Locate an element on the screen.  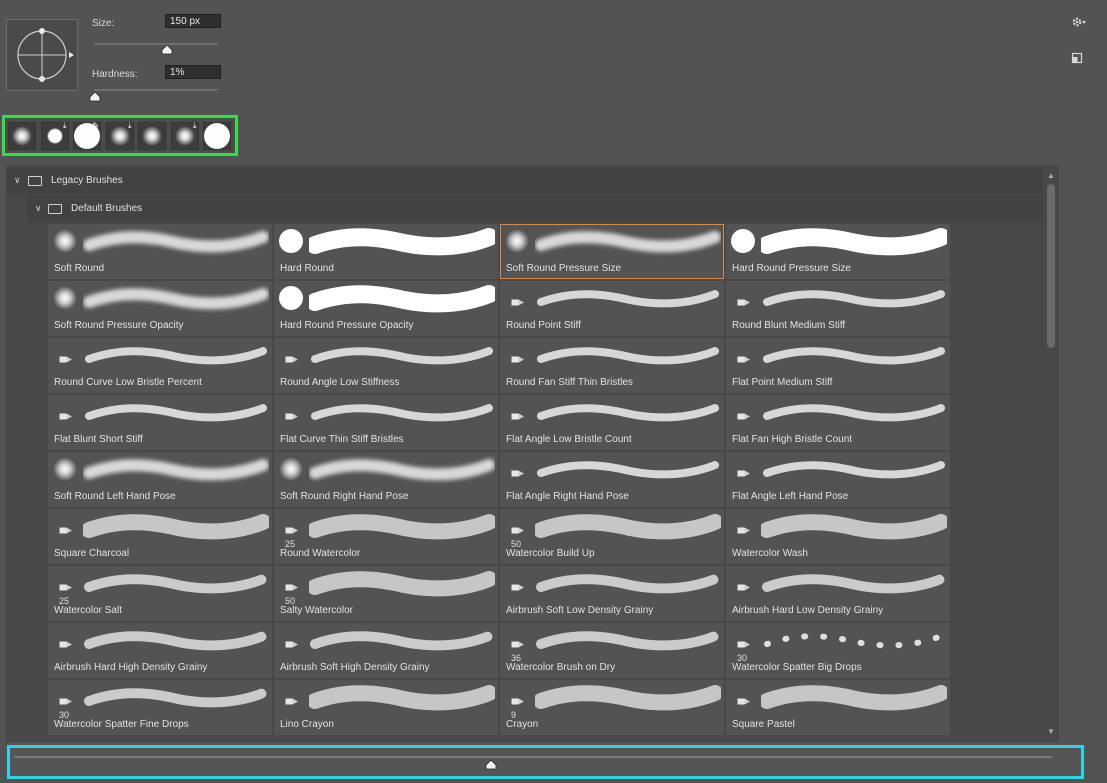
brush-preset: Hard Round Pressure Opacity is located at coordinates (386, 308).